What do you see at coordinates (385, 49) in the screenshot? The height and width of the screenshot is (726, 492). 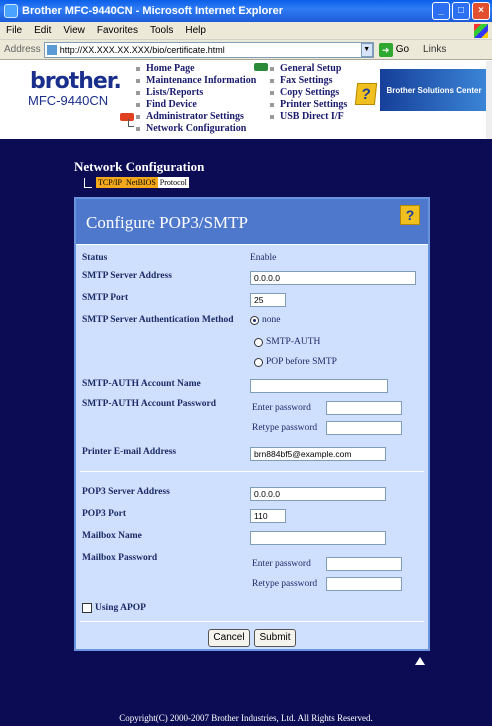 I see `go-arrow-icon: ➜` at bounding box center [385, 49].